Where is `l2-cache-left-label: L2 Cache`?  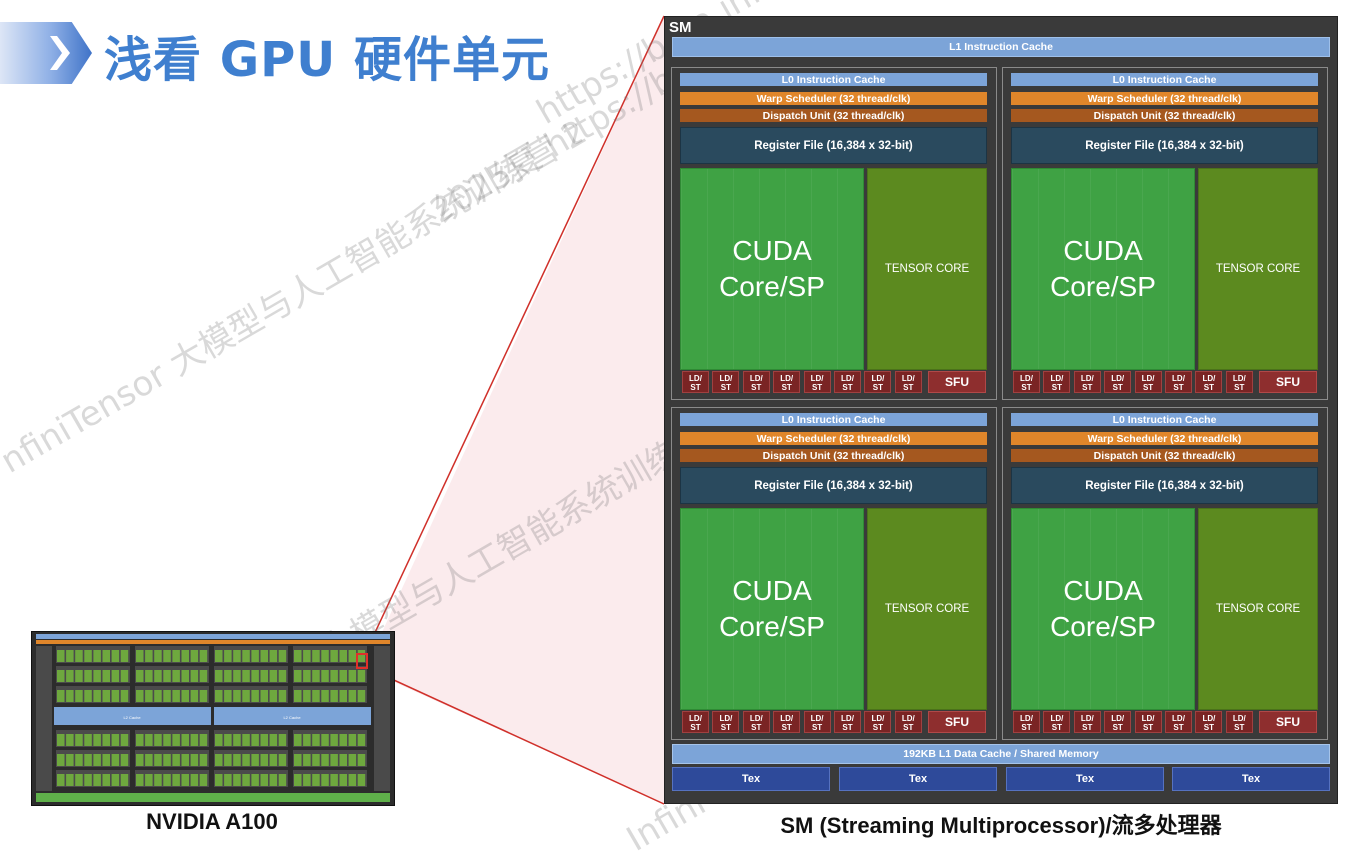
l2-cache-left-label: L2 Cache is located at coordinates (132, 717).